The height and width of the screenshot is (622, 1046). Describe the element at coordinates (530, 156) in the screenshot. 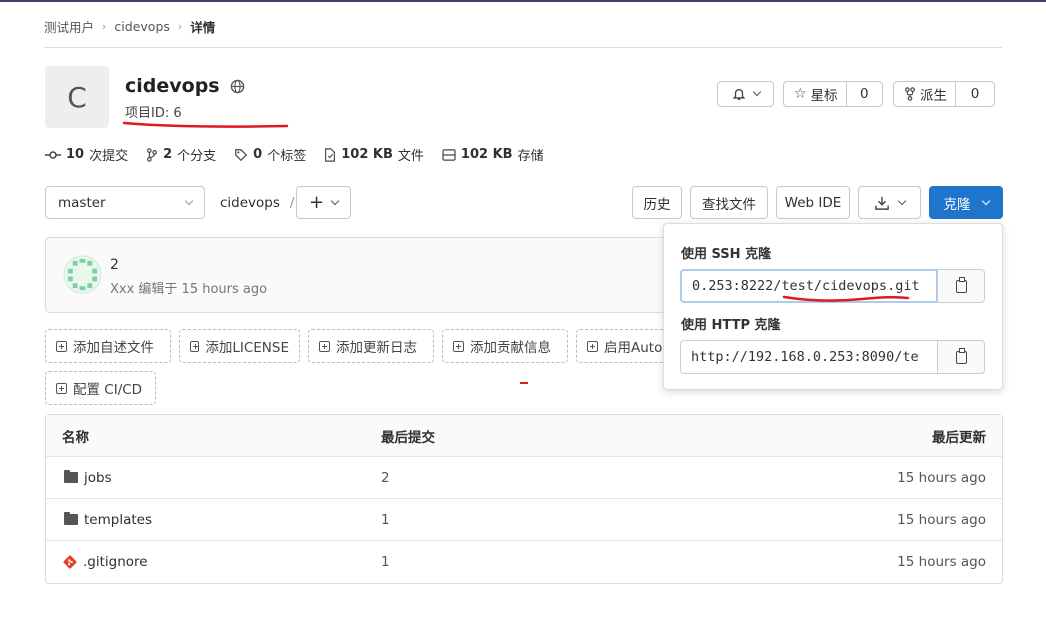

I see `storage-label: 存储` at that location.